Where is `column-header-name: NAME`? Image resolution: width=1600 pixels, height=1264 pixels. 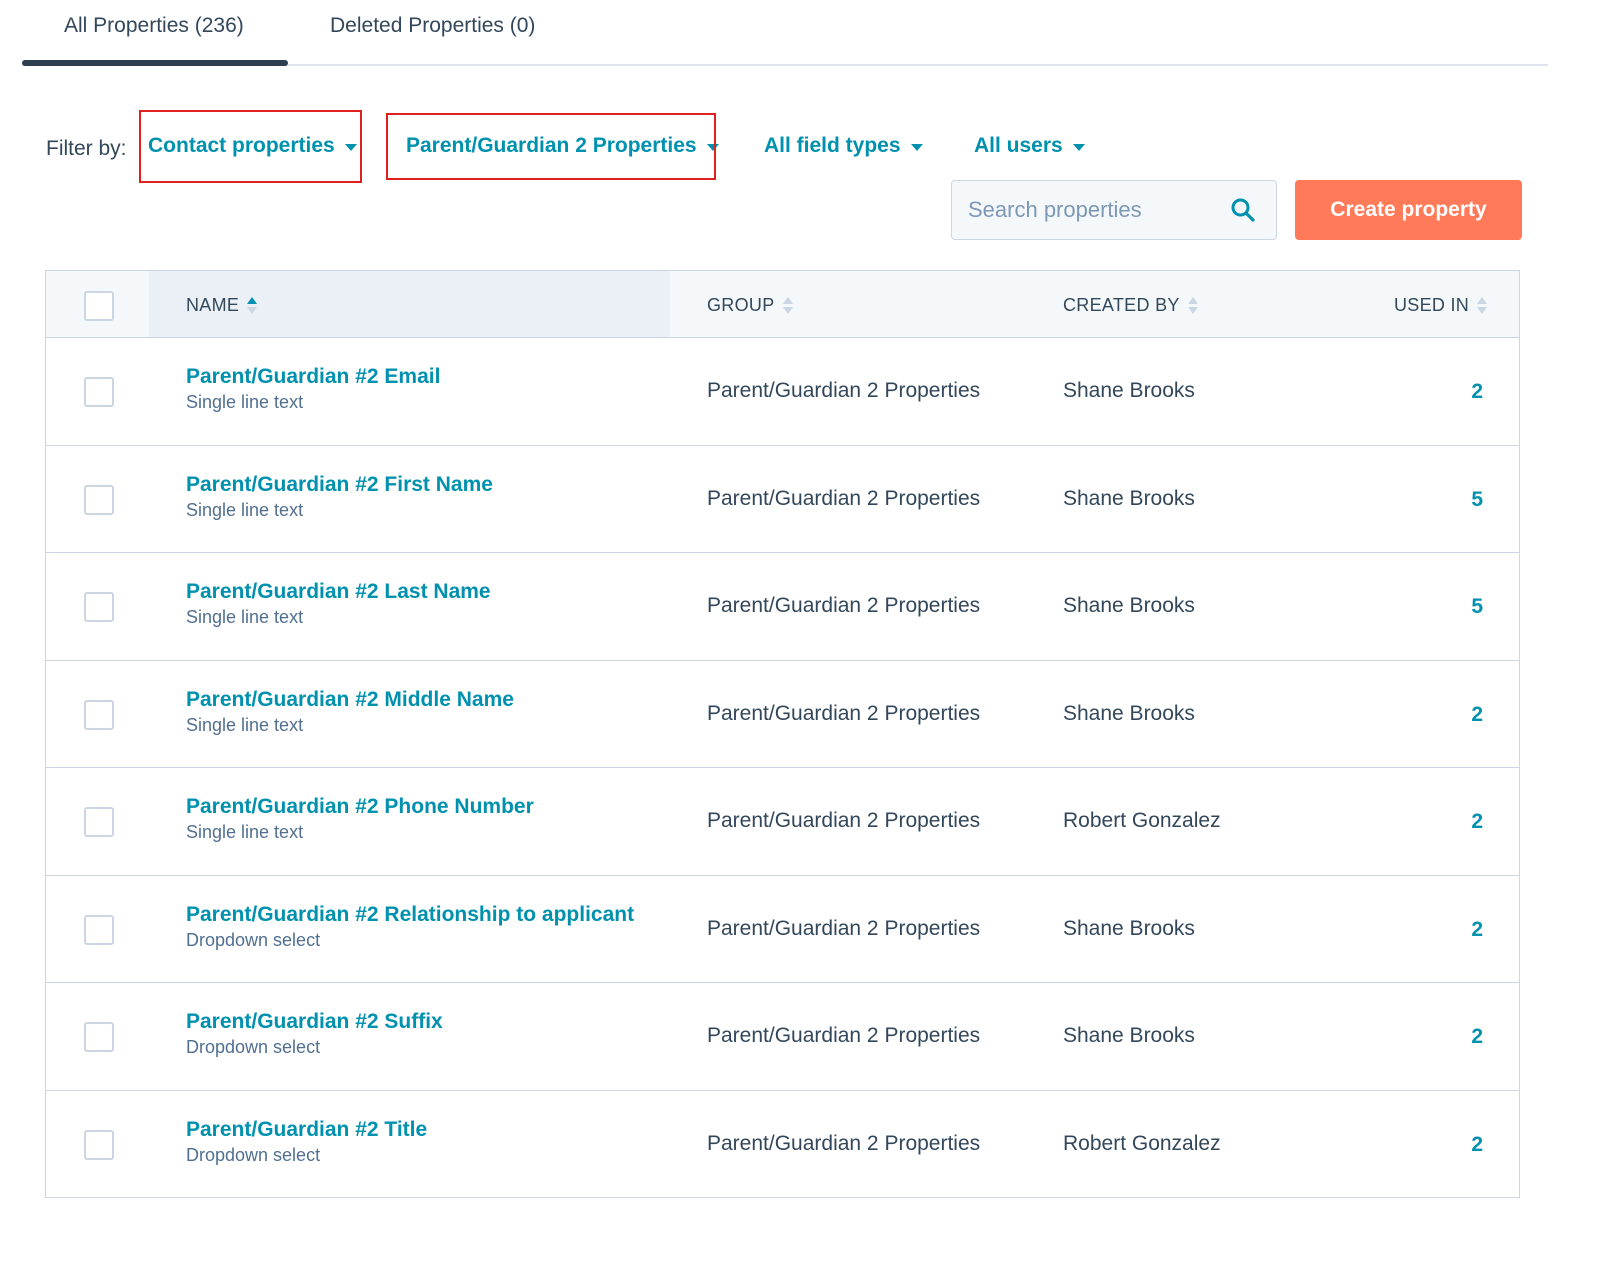 column-header-name: NAME is located at coordinates (222, 305).